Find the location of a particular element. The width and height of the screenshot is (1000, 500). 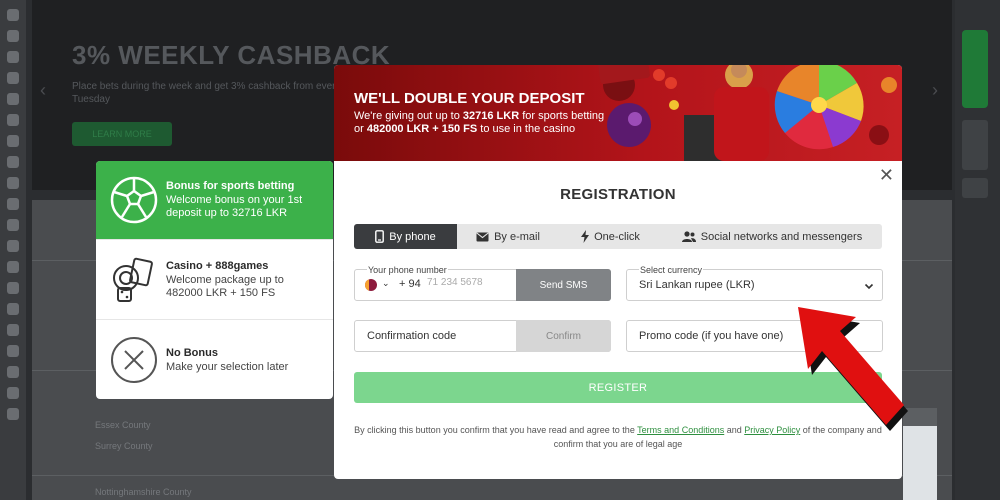

close-icon: ✕ is located at coordinates (886, 175).